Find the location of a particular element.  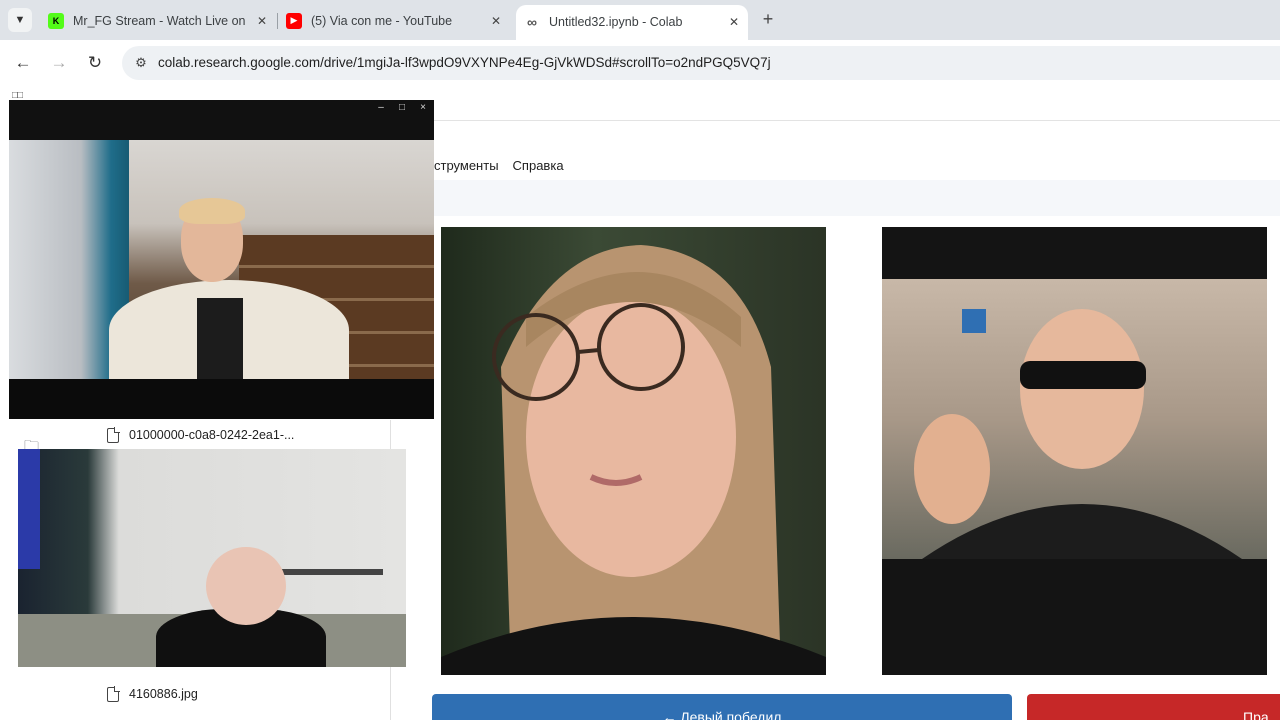

tab-search-button: ▼ is located at coordinates (20, 20).